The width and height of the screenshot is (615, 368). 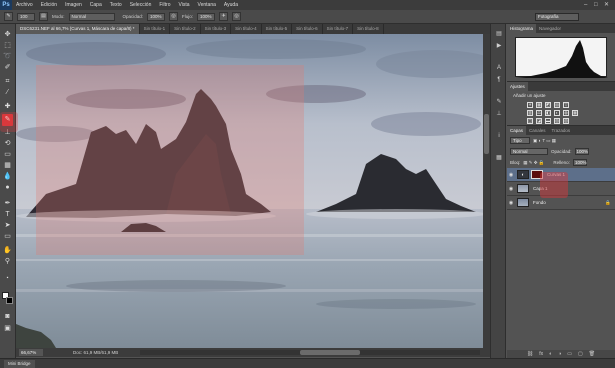 What do you see at coordinates (517, 86) in the screenshot?
I see `tab-adjustments: Ajustes` at bounding box center [517, 86].